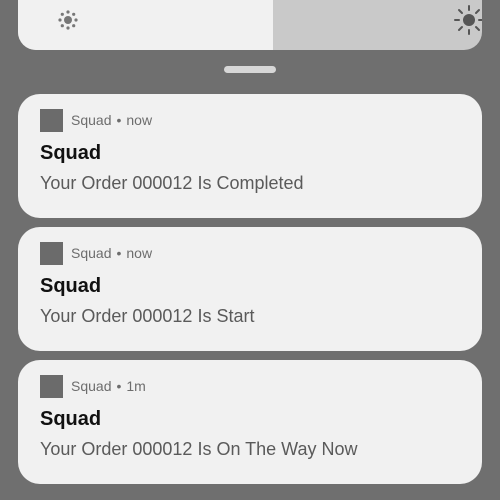  I want to click on notification-message: Your Order 000012 Is Completed, so click(172, 183).